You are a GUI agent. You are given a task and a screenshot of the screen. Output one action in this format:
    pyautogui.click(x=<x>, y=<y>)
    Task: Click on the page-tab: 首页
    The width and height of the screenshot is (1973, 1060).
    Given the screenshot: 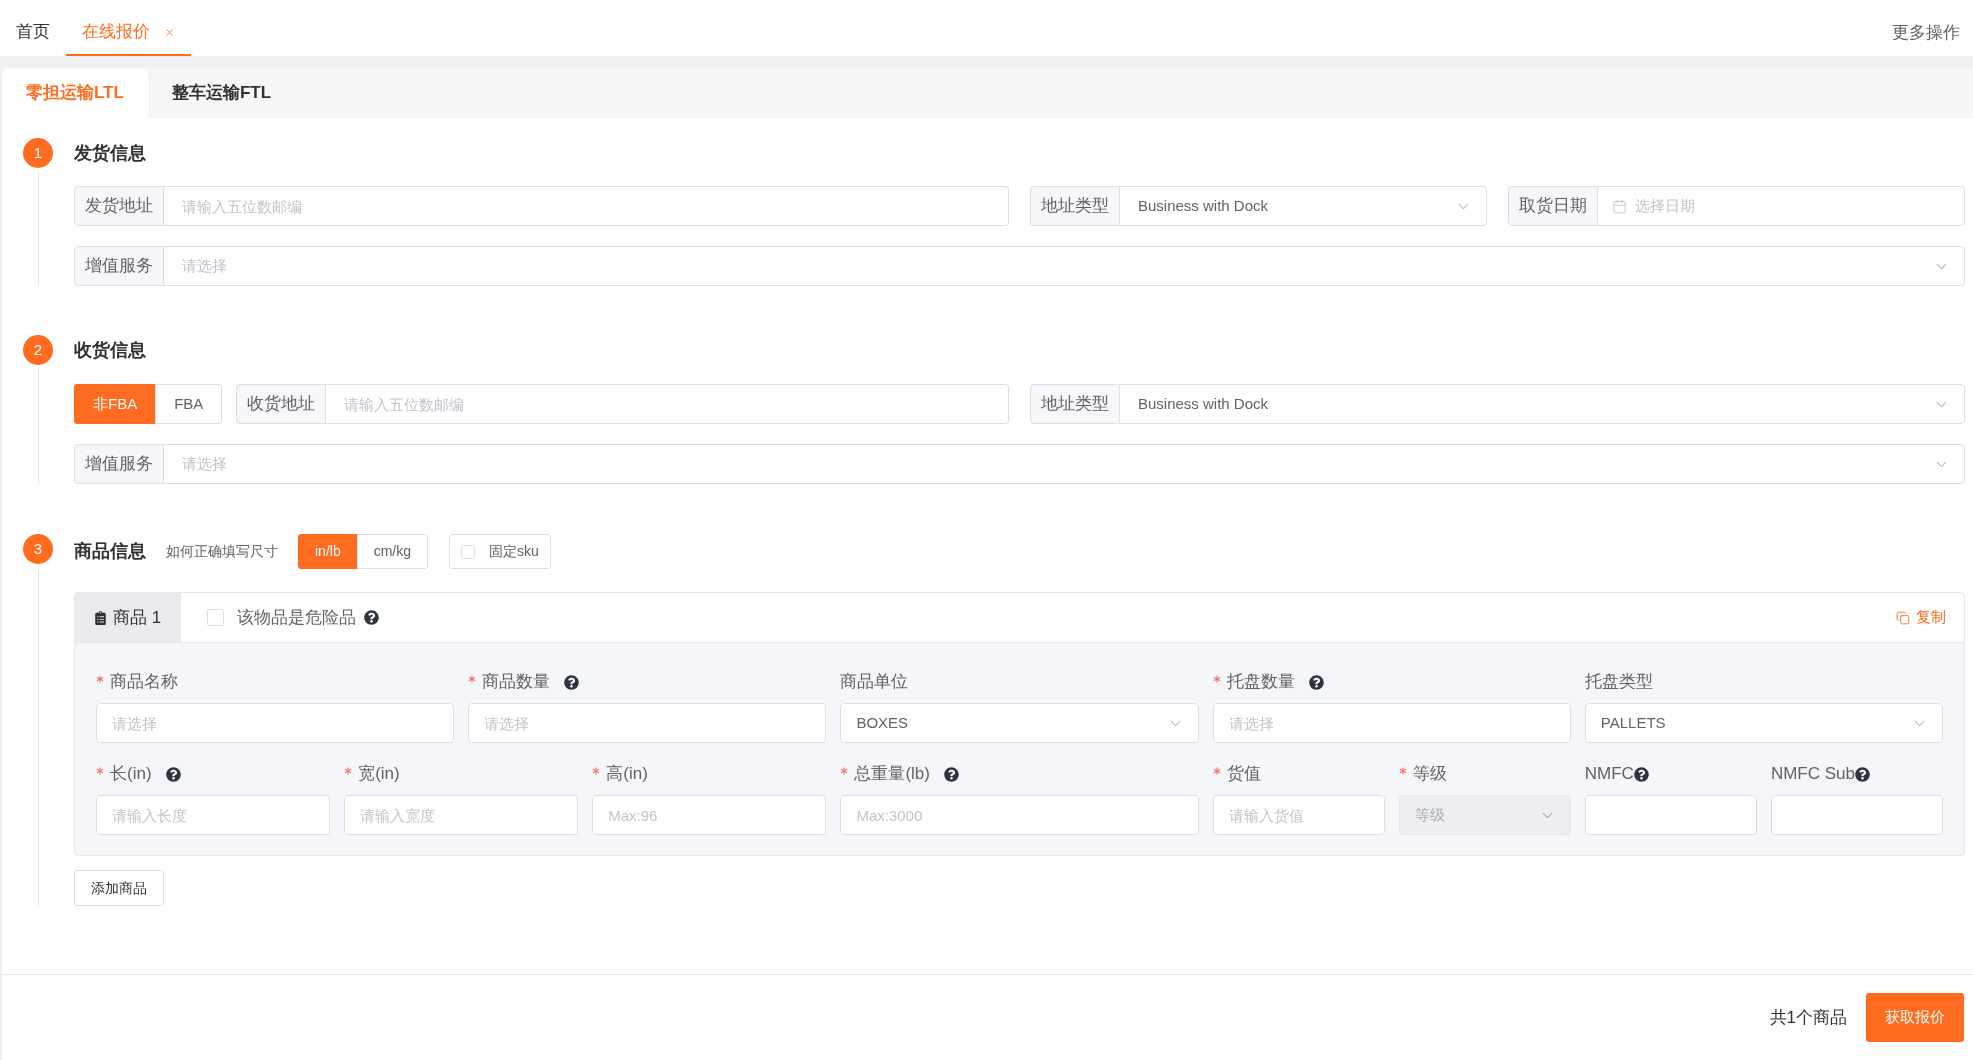 What is the action you would take?
    pyautogui.click(x=33, y=28)
    